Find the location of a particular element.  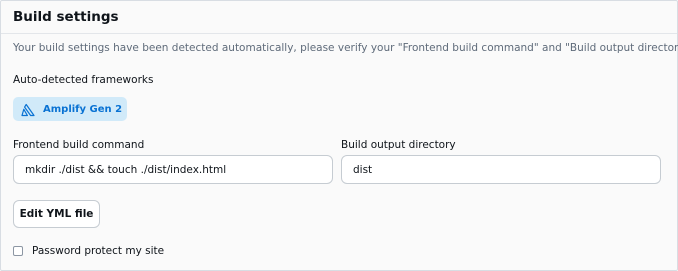

password-protect-option: Password protect my site is located at coordinates (88, 251).